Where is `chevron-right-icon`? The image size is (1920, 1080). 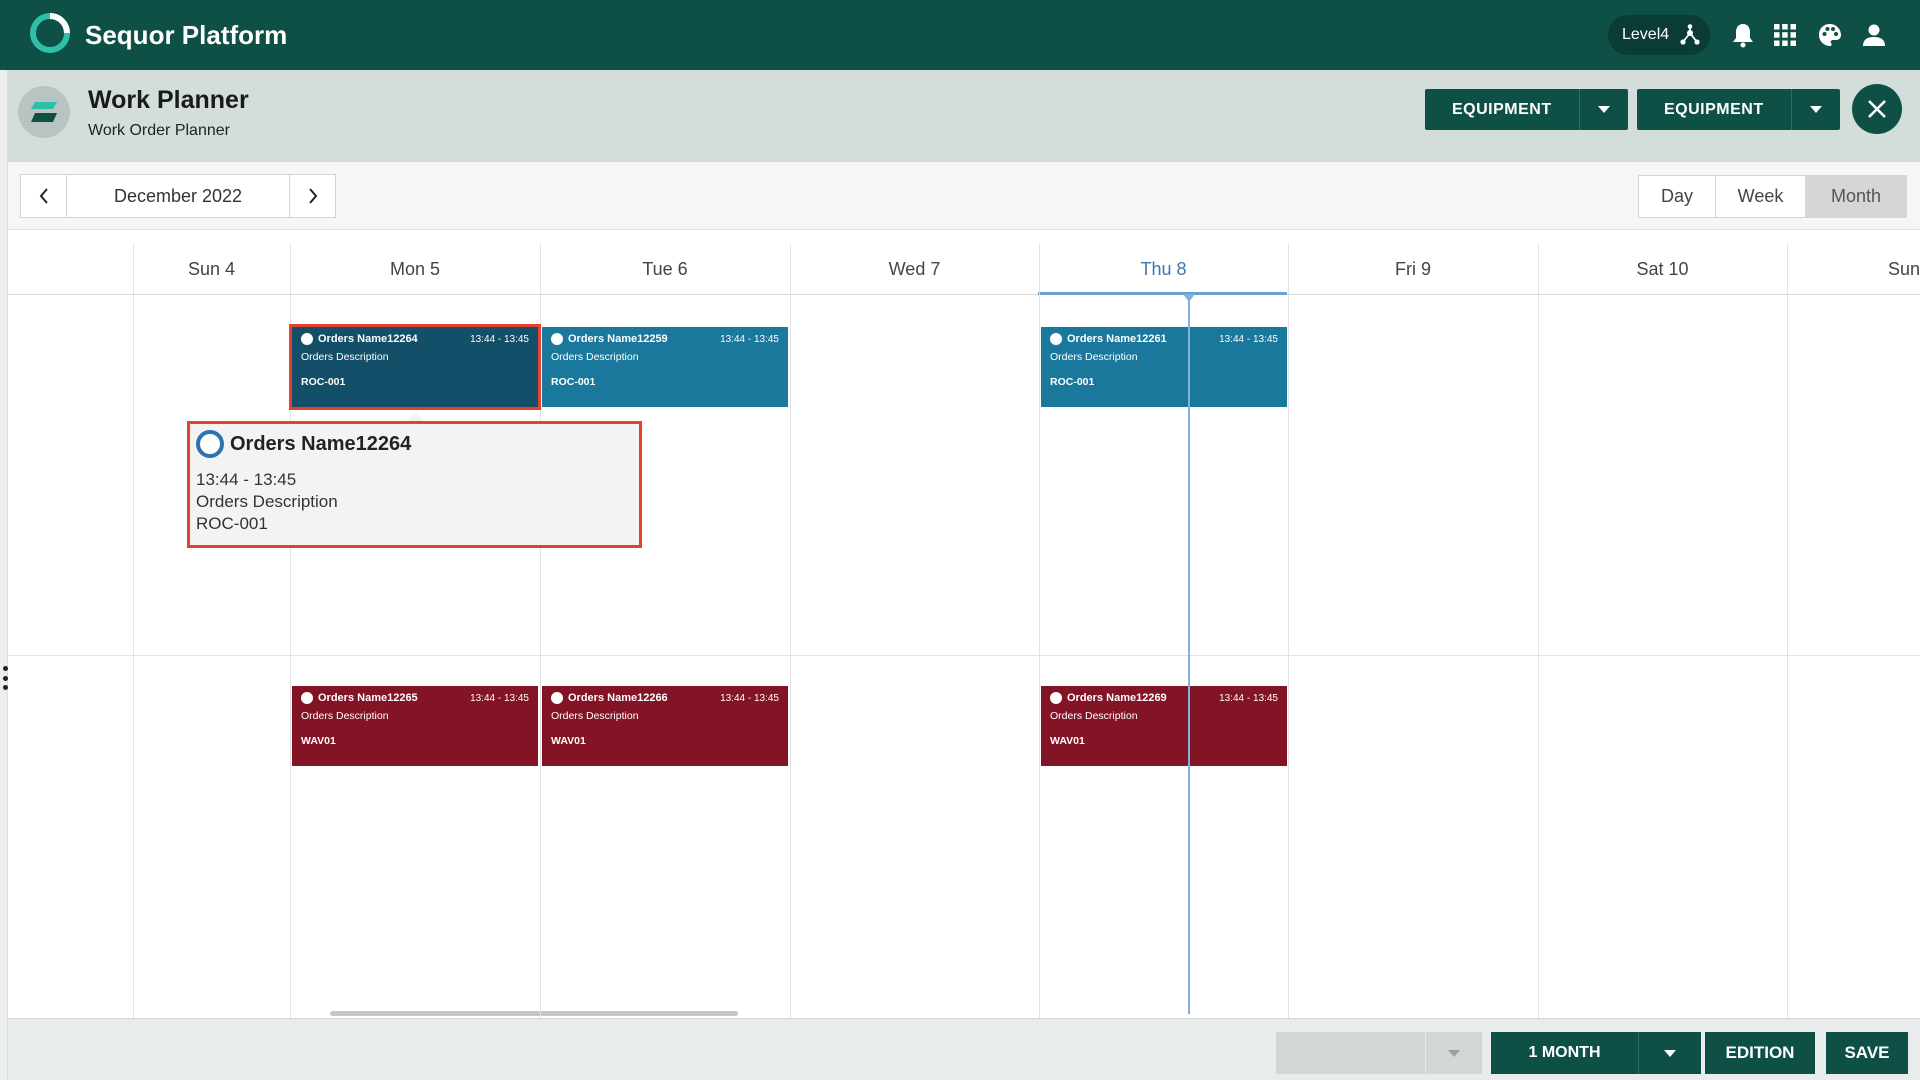
chevron-right-icon is located at coordinates (312, 196).